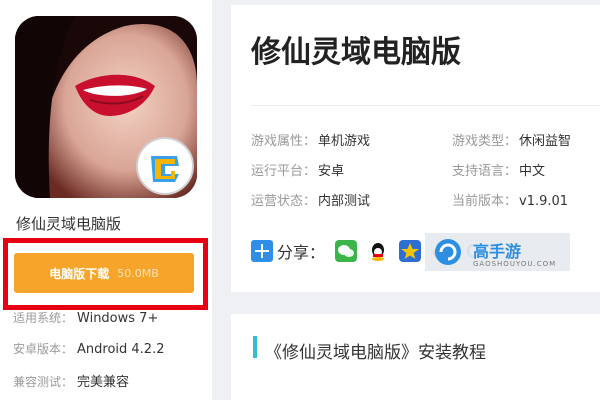  I want to click on spec-value: Windows 7+, so click(118, 318).